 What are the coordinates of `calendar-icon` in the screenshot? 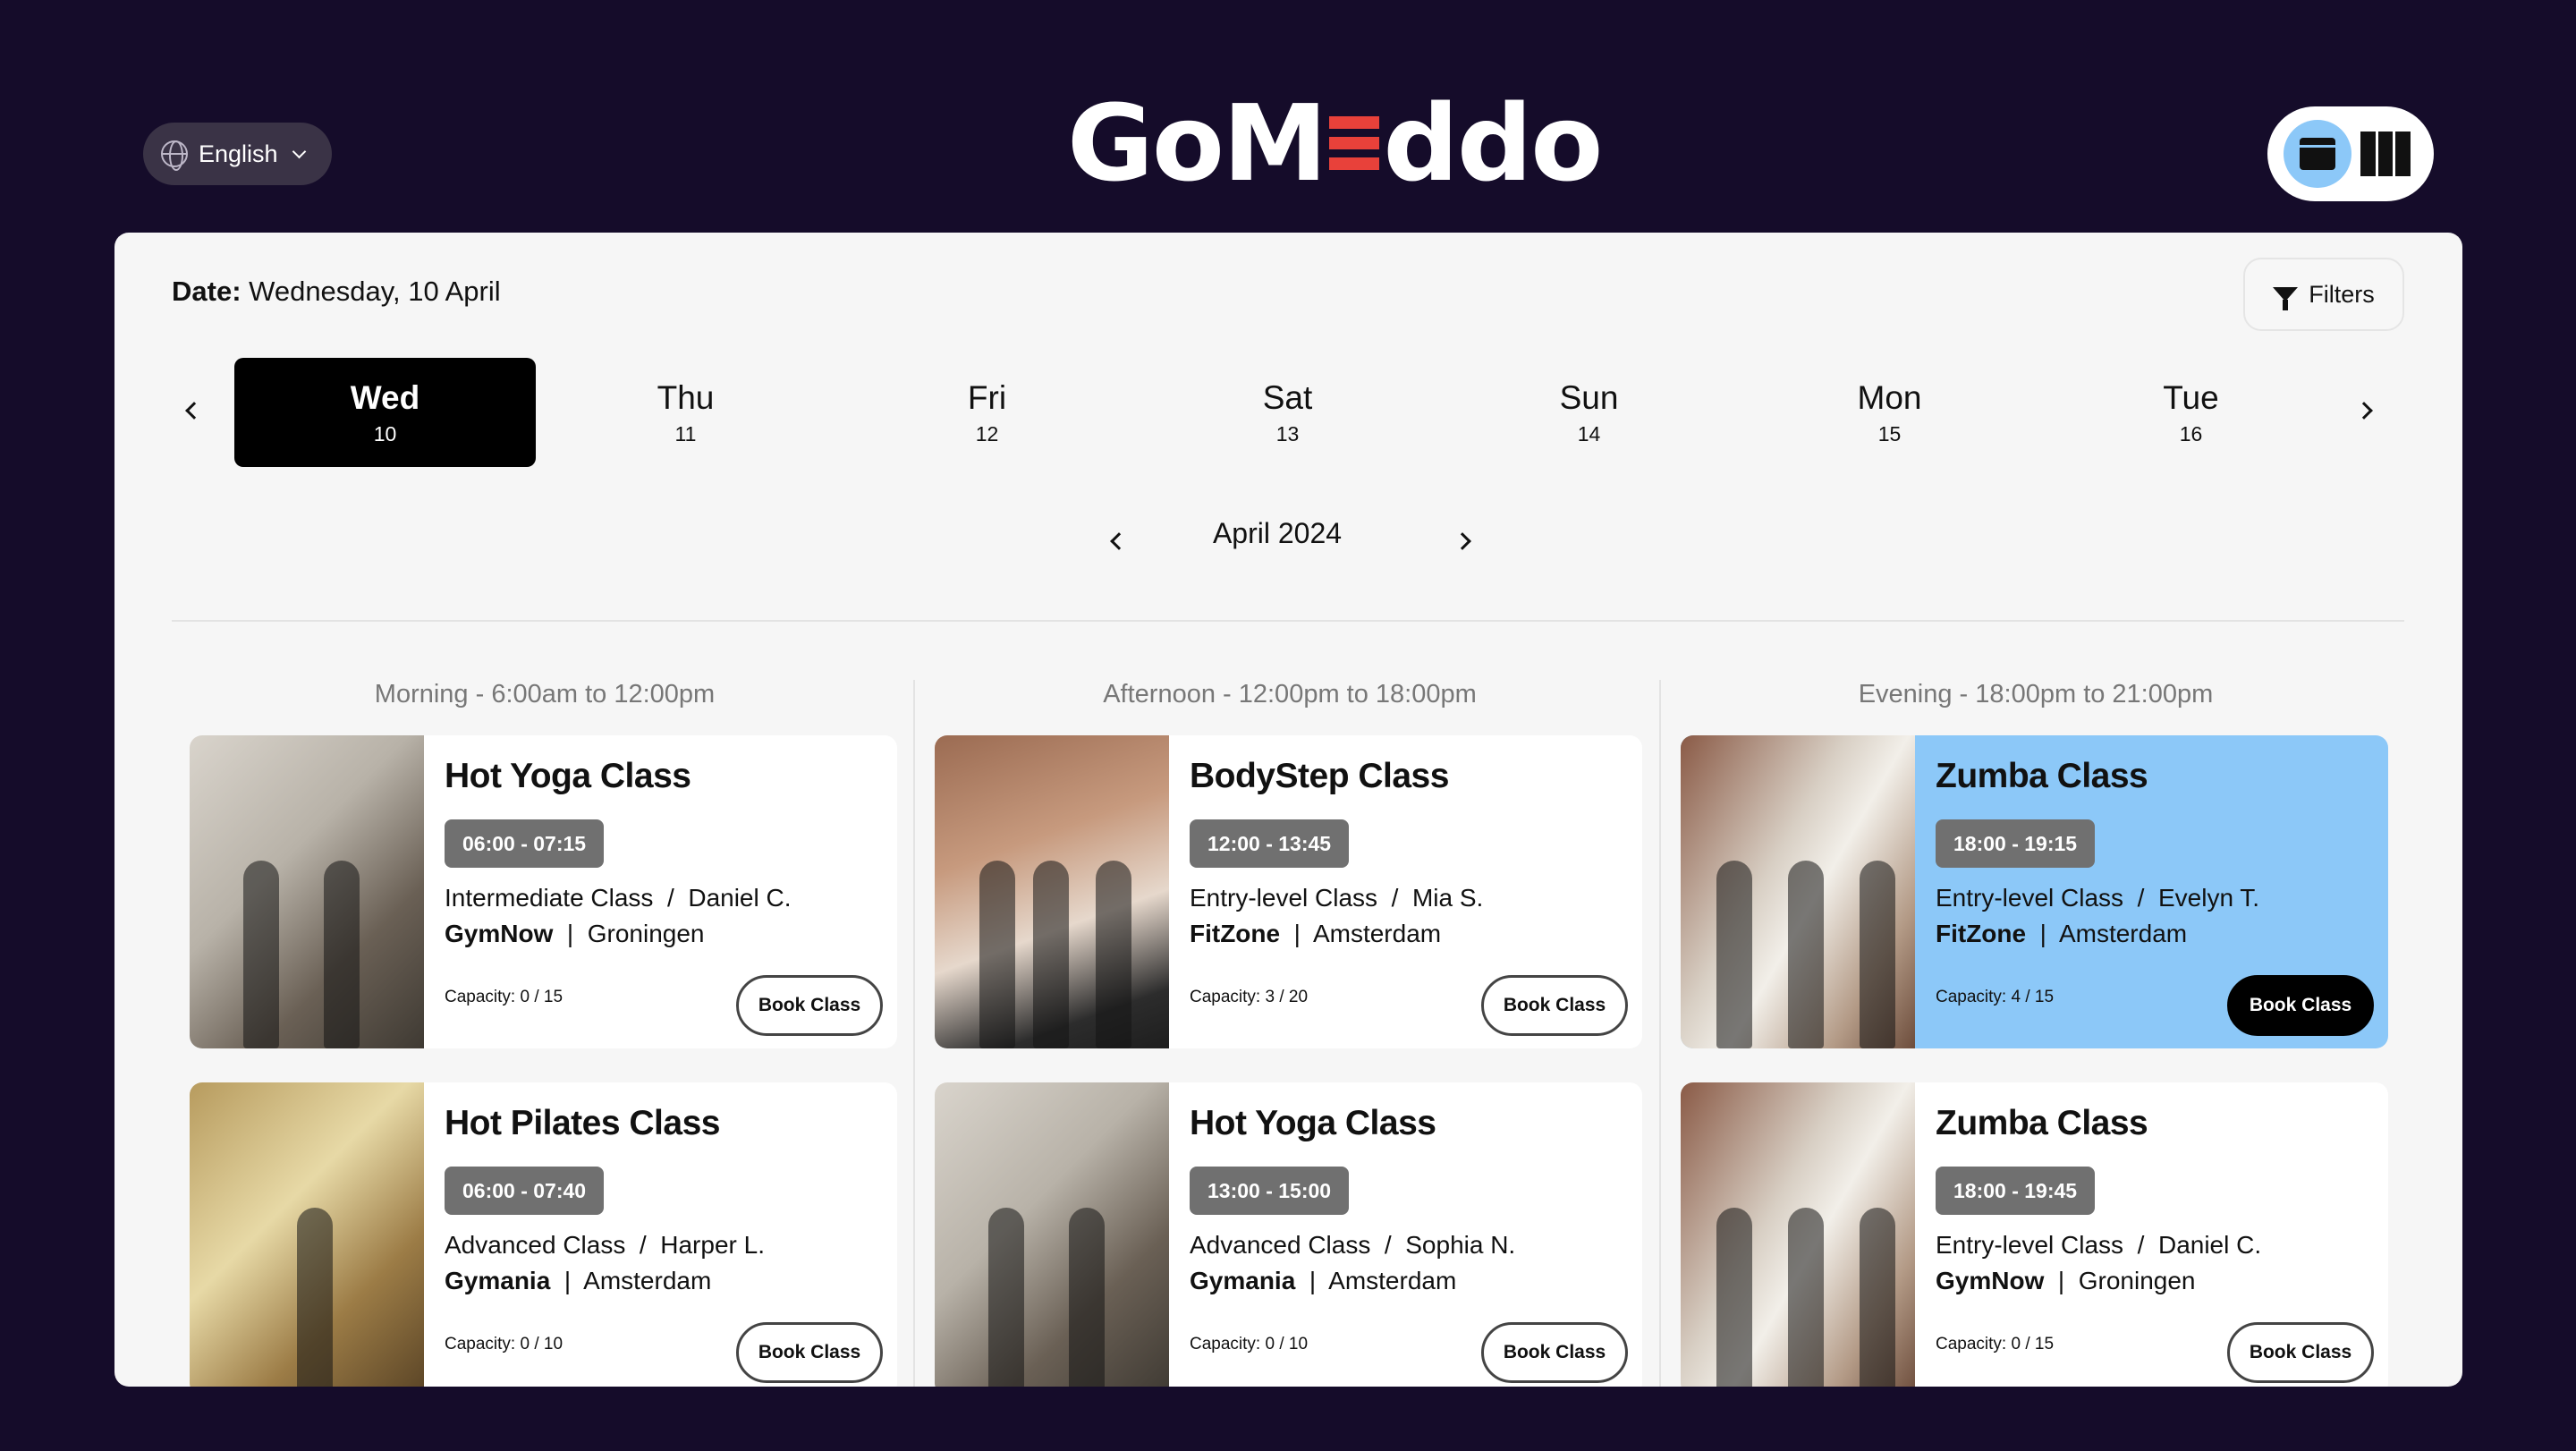 It's located at (2317, 154).